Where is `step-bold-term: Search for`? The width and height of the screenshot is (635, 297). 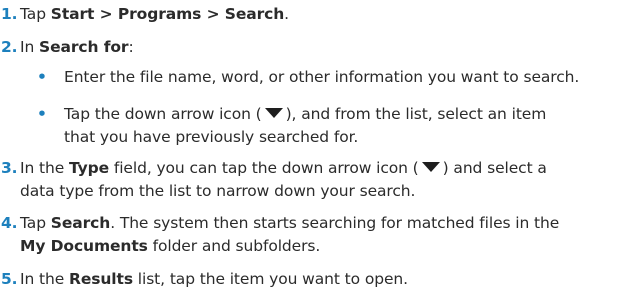 step-bold-term: Search for is located at coordinates (84, 47).